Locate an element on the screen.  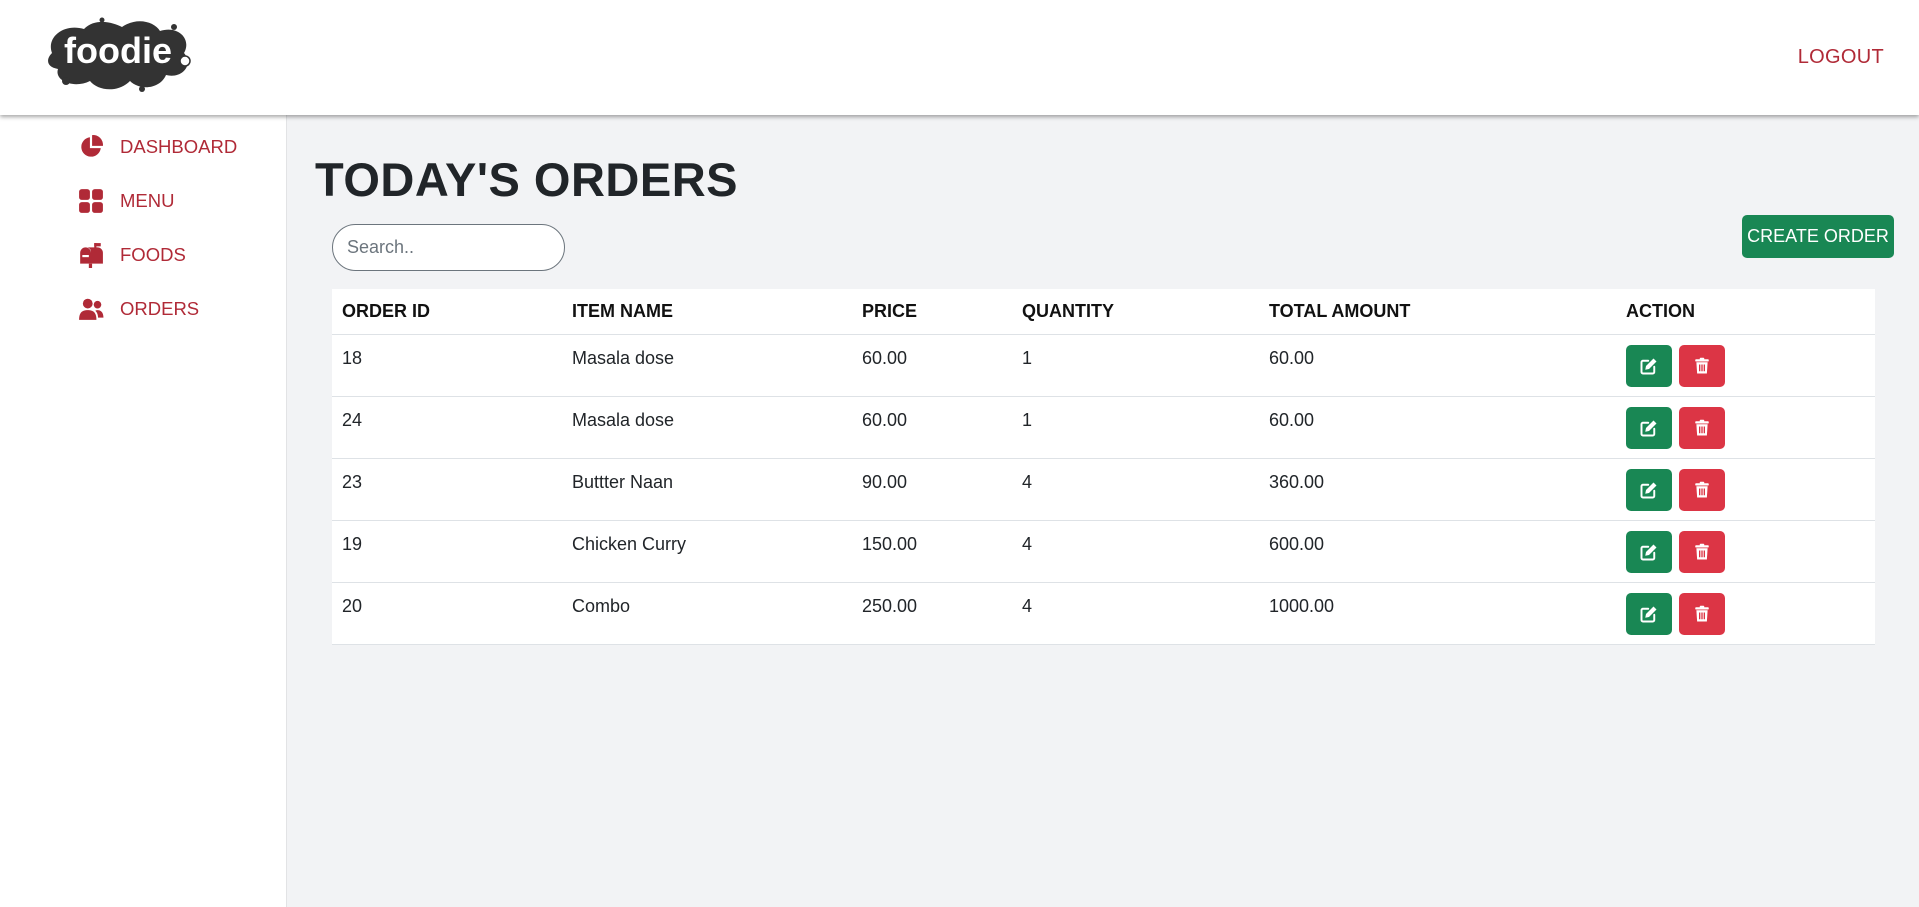
cell-total-amount: 600.00 is located at coordinates (1437, 551).